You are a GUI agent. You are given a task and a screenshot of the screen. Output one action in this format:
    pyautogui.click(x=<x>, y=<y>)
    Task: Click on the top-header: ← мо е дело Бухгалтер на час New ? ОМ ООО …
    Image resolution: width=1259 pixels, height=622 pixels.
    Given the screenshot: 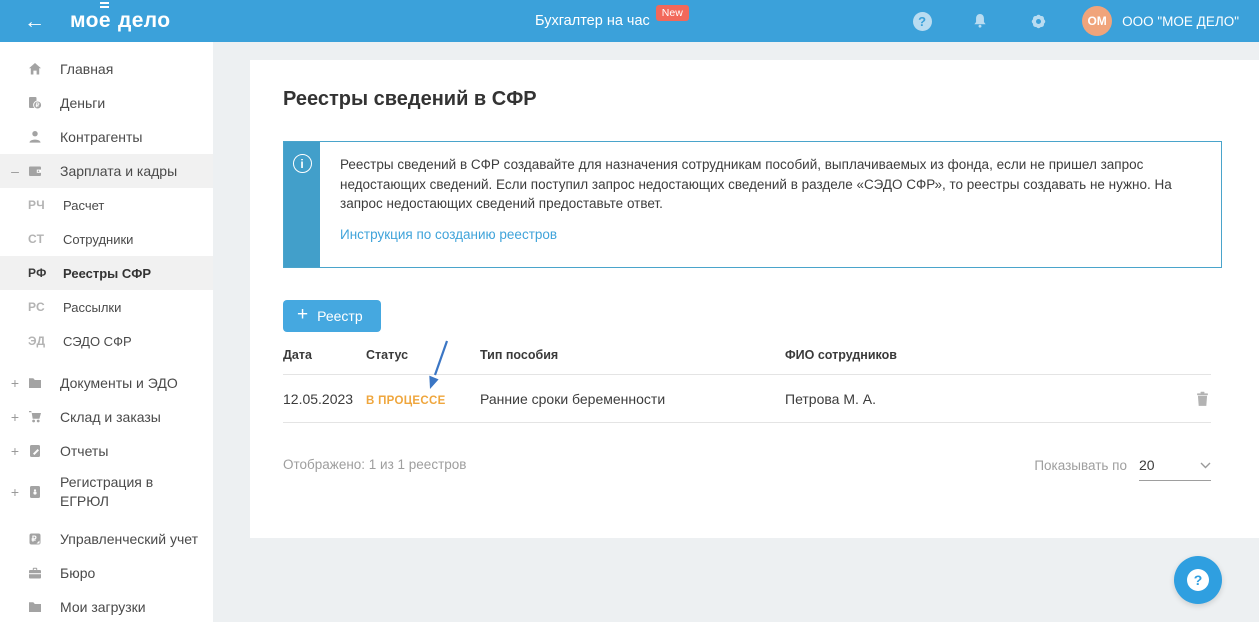 What is the action you would take?
    pyautogui.click(x=629, y=21)
    